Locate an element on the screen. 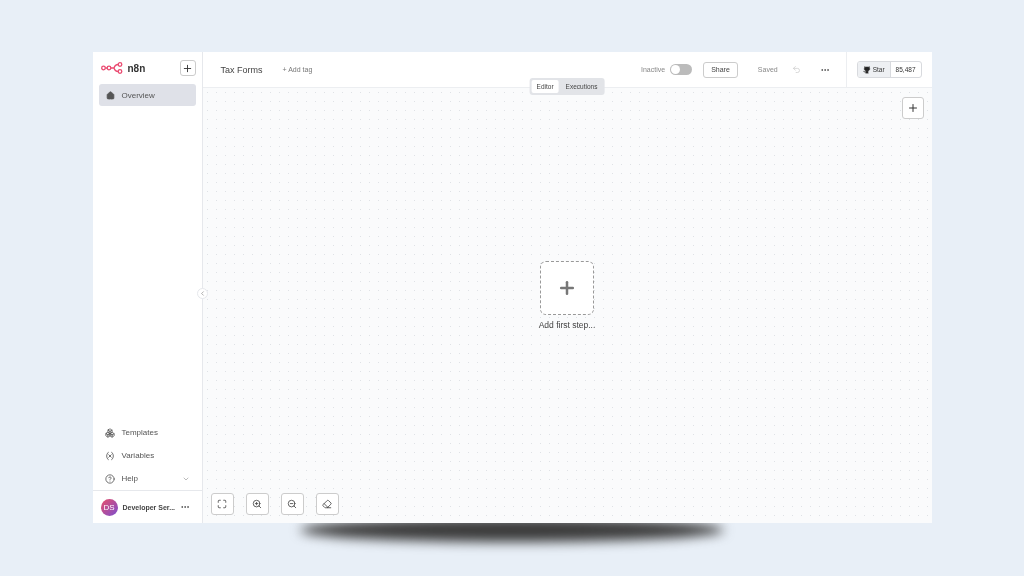 This screenshot has width=1024, height=576. variable-icon is located at coordinates (109, 455).